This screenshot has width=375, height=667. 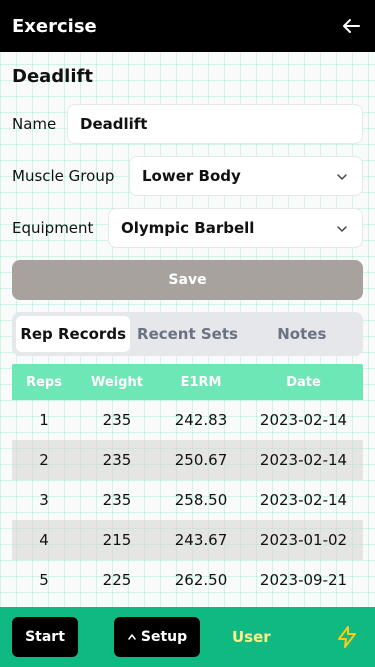 I want to click on exercise-heading: Deadlift, so click(x=52, y=76).